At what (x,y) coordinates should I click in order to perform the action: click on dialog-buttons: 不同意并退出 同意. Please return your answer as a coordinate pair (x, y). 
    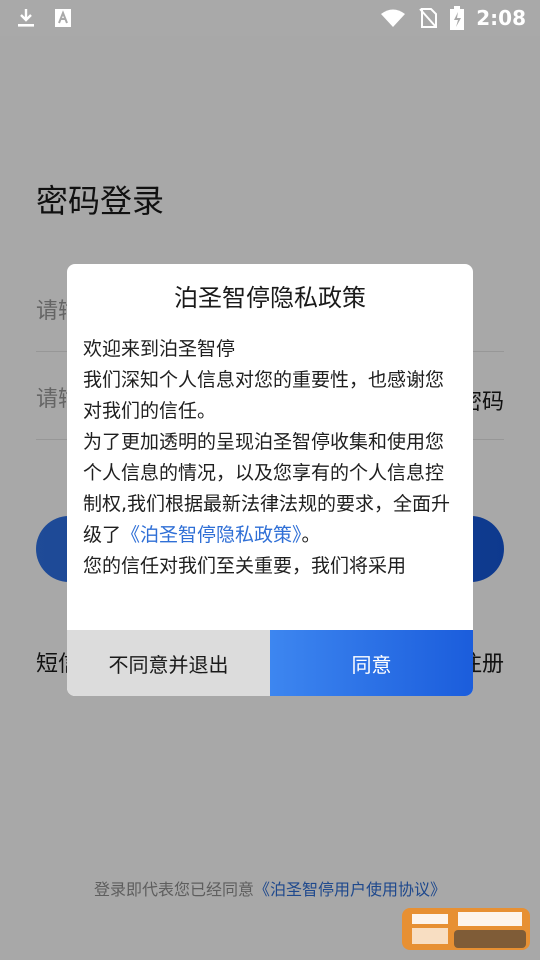
    Looking at the image, I should click on (270, 663).